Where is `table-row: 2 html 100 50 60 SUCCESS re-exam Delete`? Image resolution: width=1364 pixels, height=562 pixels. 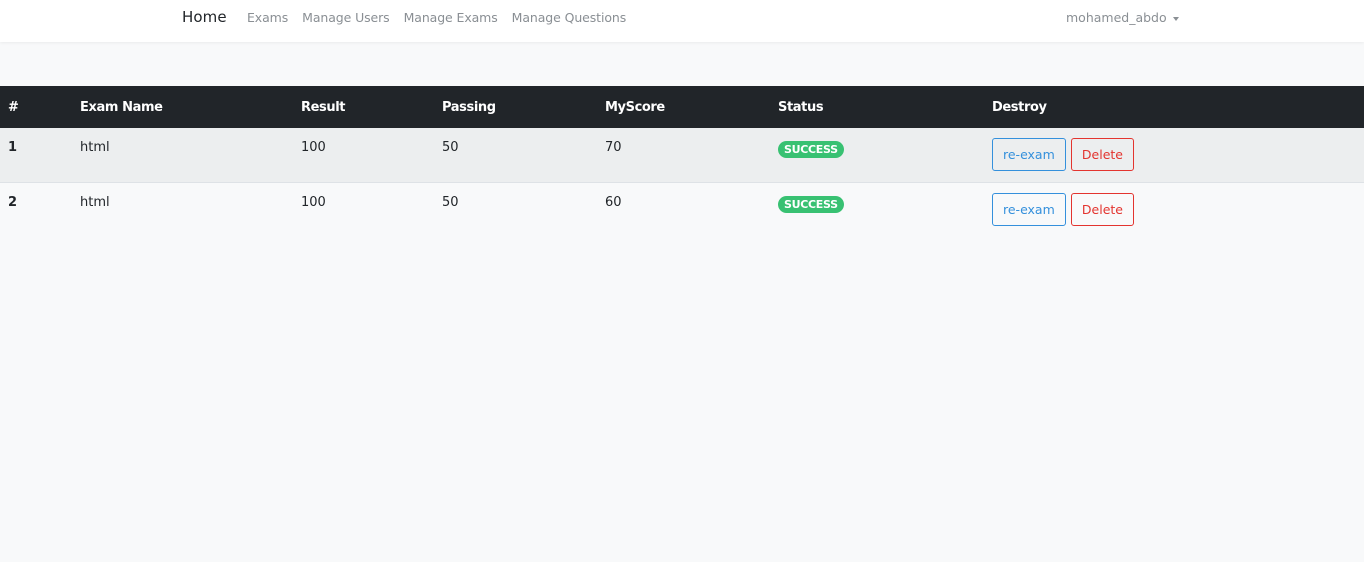
table-row: 2 html 100 50 60 SUCCESS re-exam Delete is located at coordinates (682, 208).